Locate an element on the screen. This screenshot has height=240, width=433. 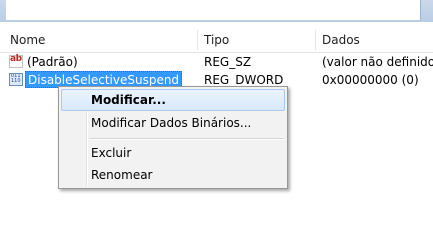
string-value-icon-glyph: ab is located at coordinates (16, 59).